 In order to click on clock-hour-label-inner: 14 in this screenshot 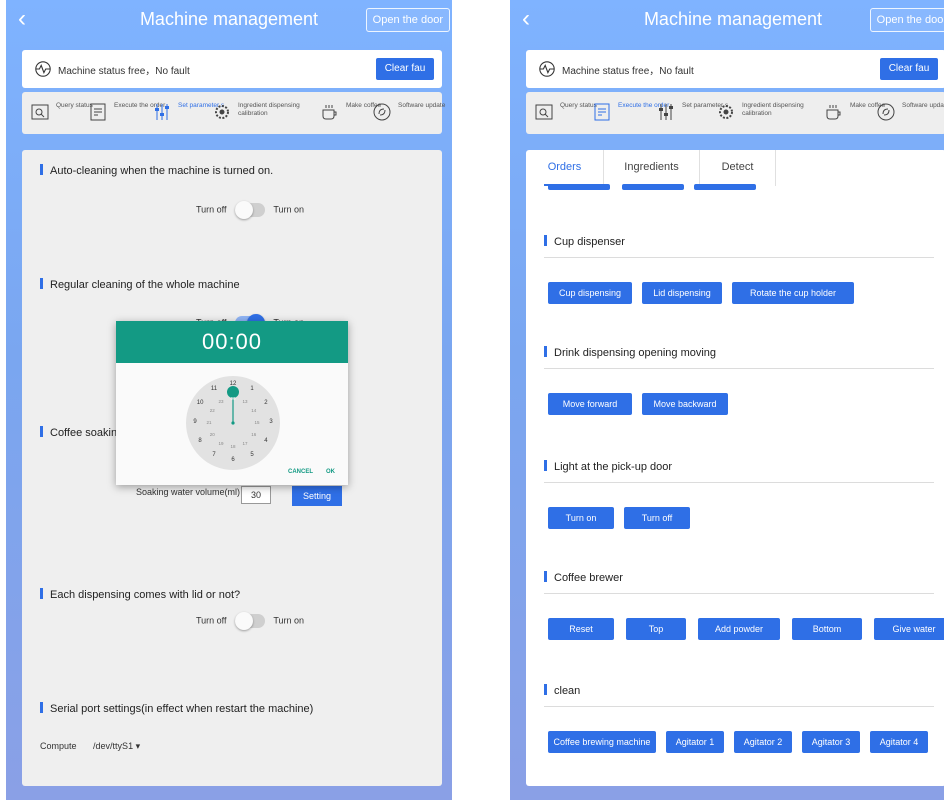, I will do `click(254, 410)`.